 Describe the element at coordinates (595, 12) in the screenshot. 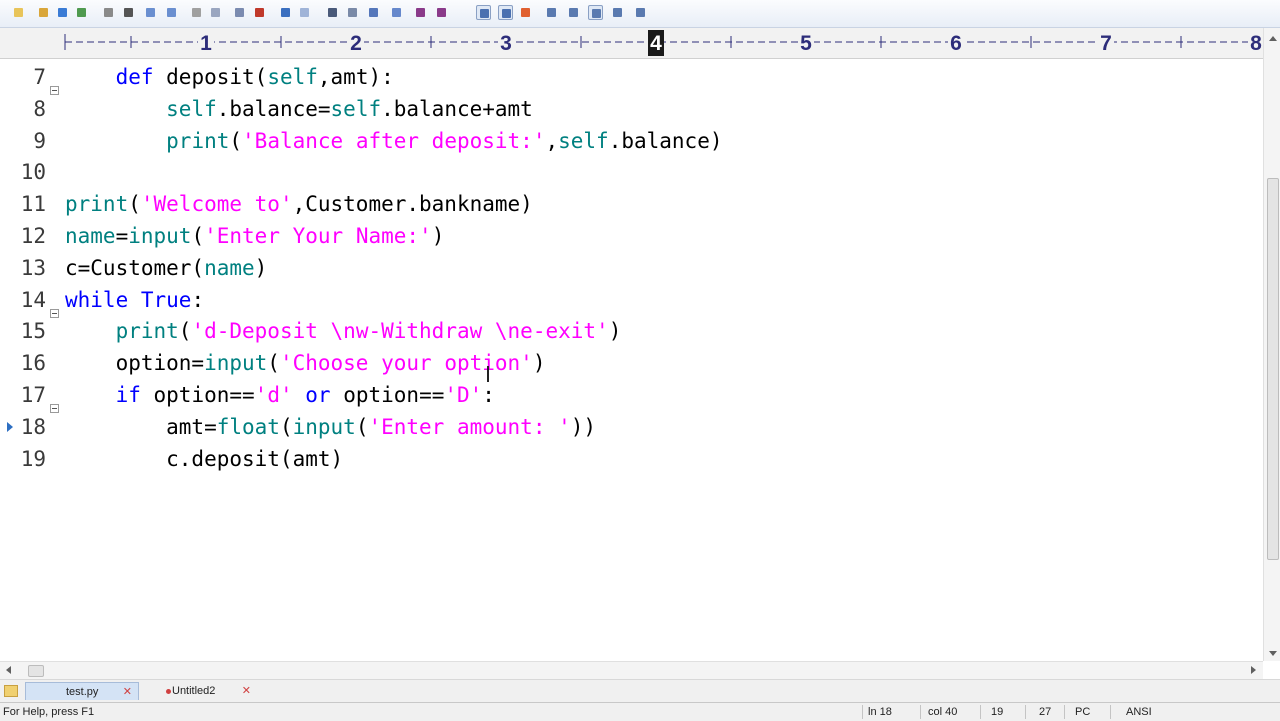

I see `full-screen-icon` at that location.